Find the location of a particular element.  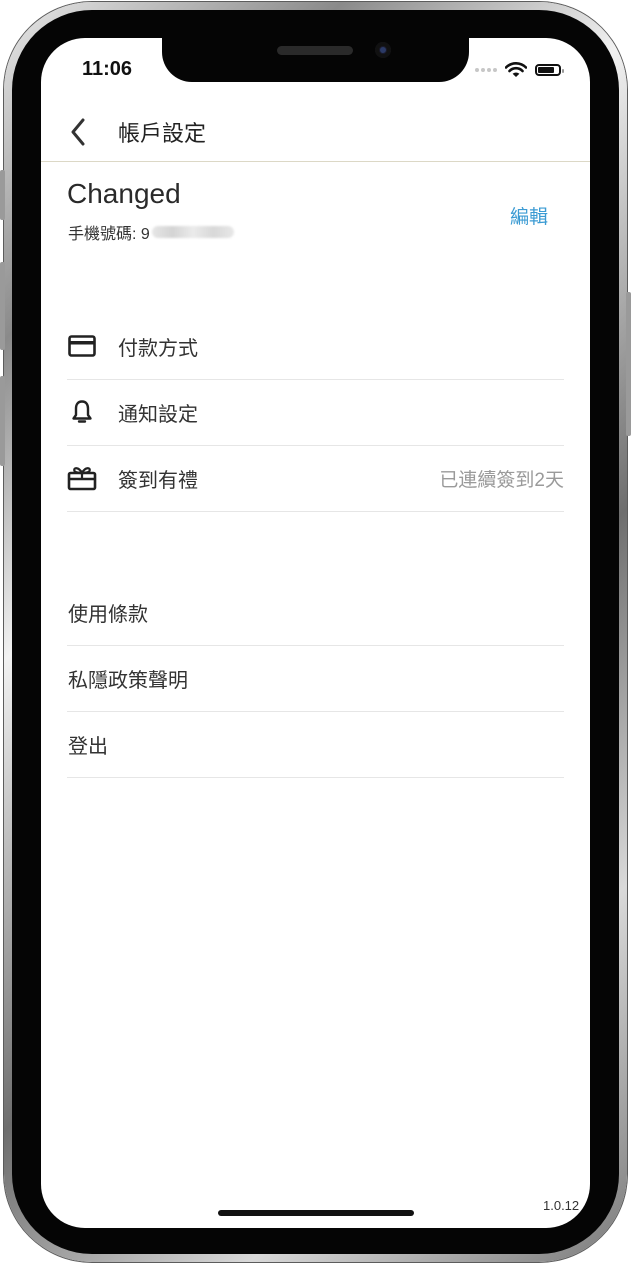

notch is located at coordinates (315, 60).